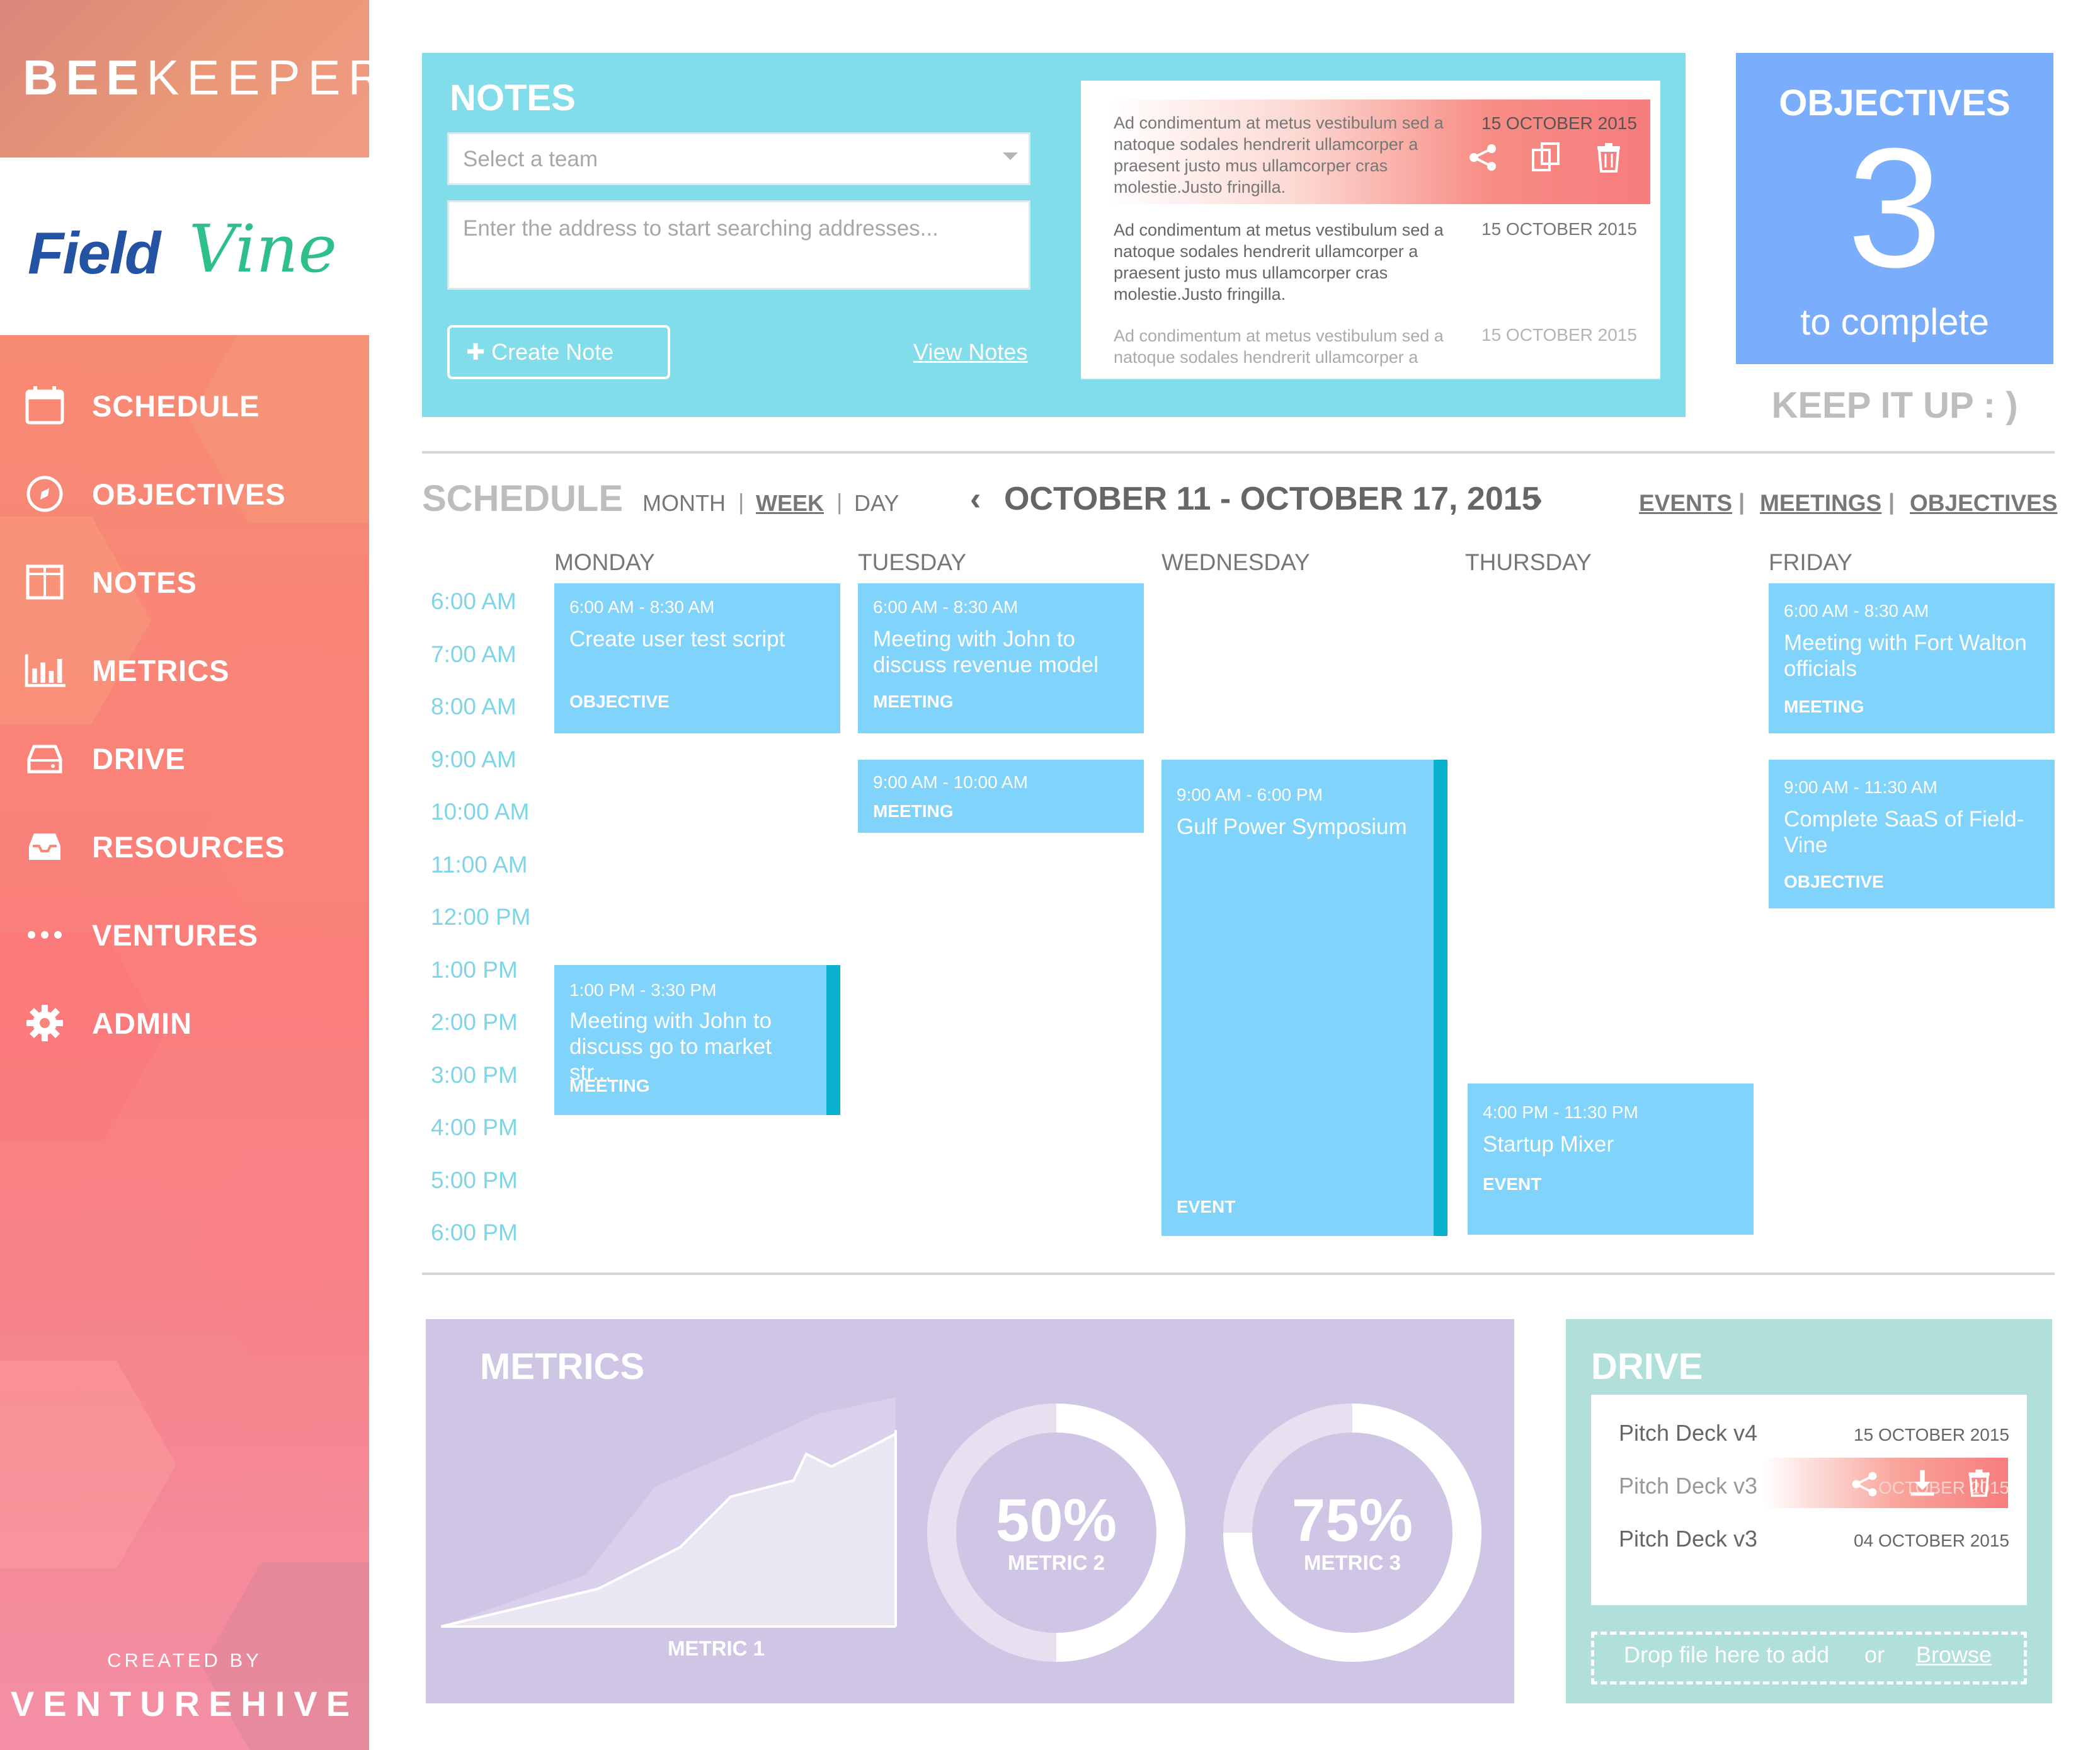  What do you see at coordinates (189, 847) in the screenshot?
I see `sidebar-item-label: RESOURCES` at bounding box center [189, 847].